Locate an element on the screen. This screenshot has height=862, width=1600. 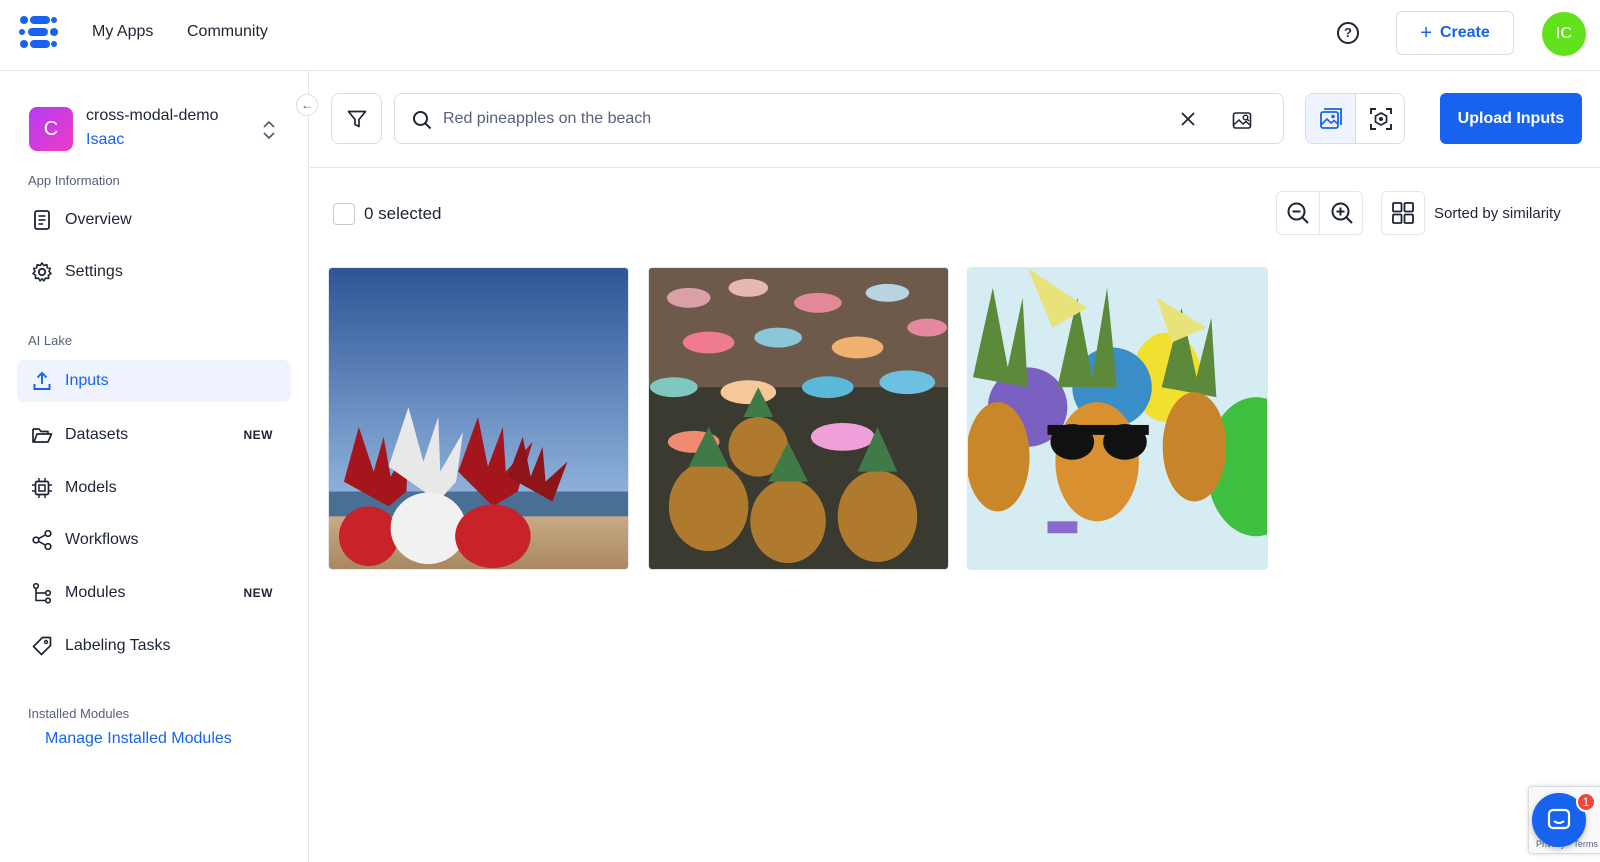
grid-view-button is located at coordinates (1403, 213).